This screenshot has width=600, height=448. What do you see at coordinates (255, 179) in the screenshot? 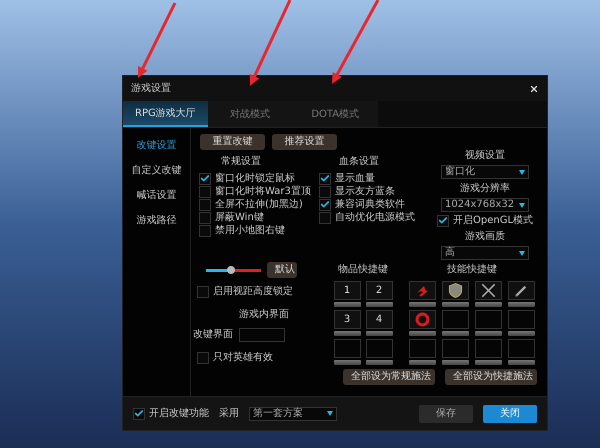
I see `checkbox-label: 窗口化时锁定鼠标` at bounding box center [255, 179].